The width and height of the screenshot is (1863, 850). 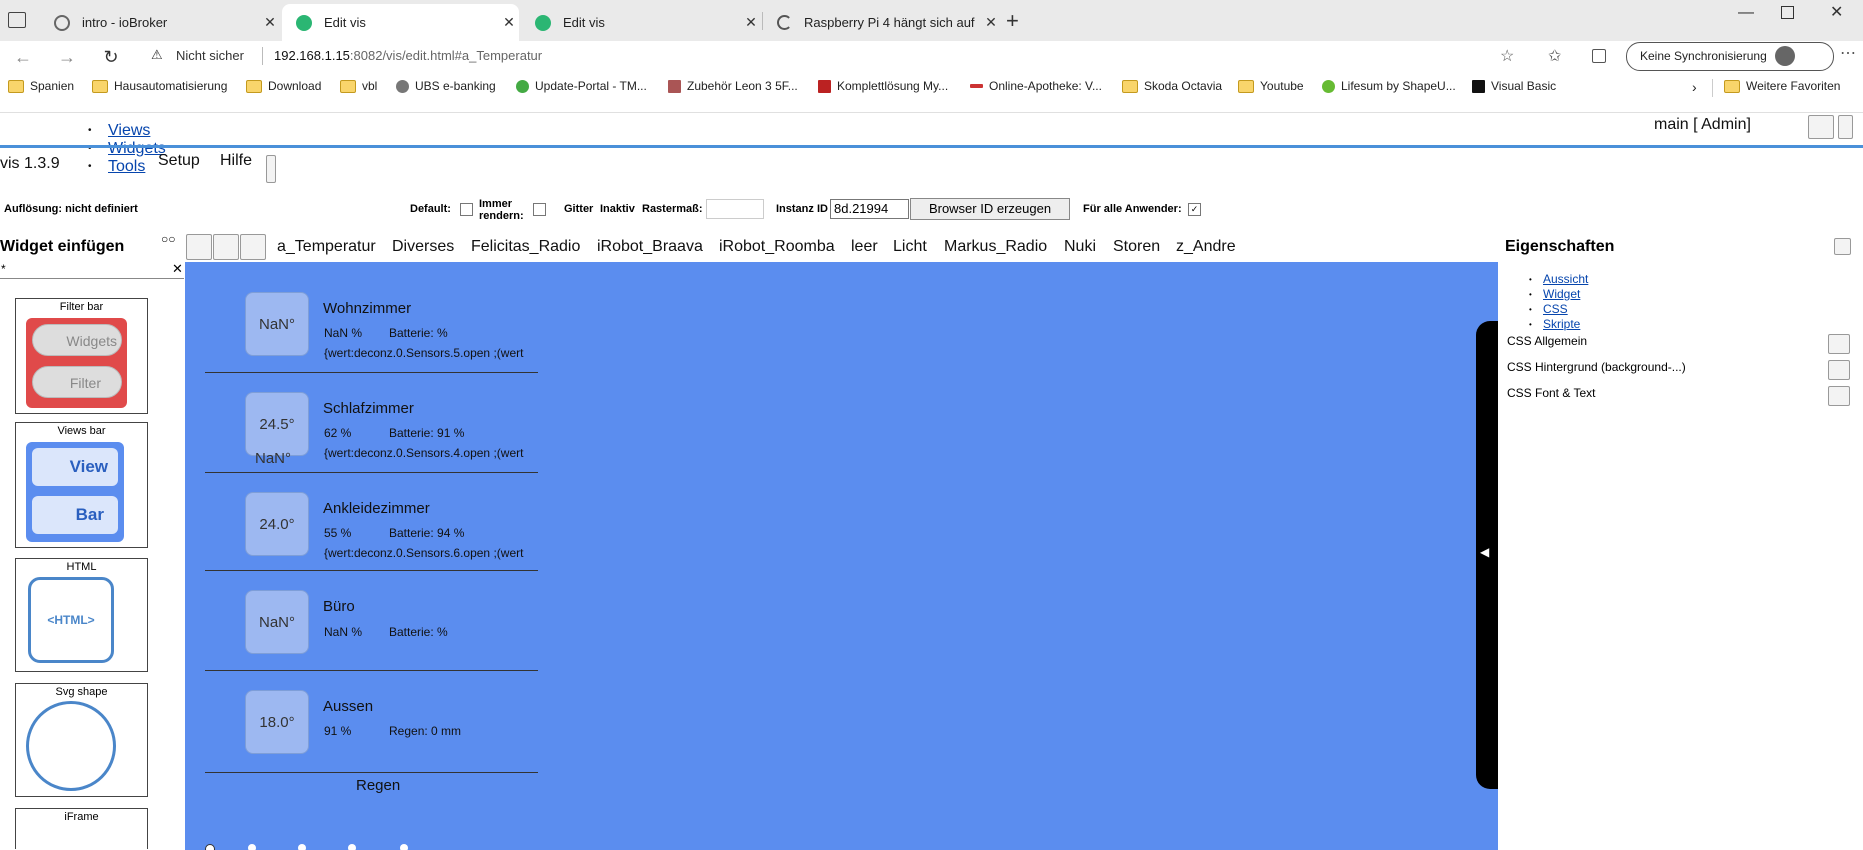 I want to click on add-favorite-icon: ☆, so click(x=1507, y=56).